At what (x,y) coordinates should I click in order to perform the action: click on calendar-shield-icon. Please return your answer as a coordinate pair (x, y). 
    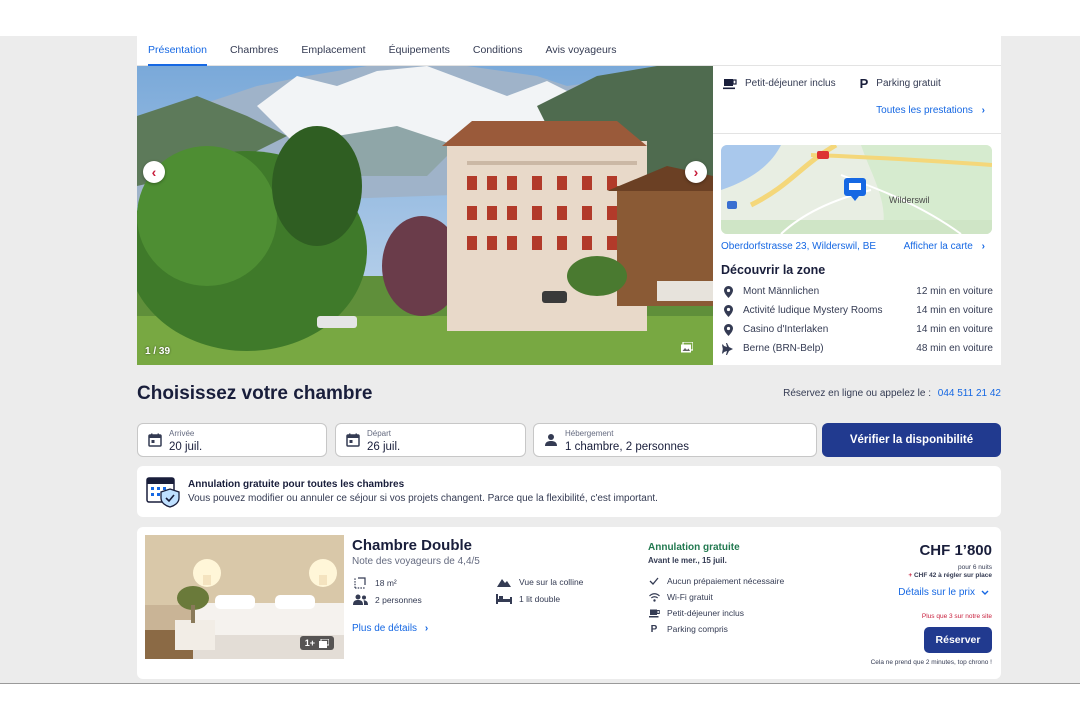
    Looking at the image, I should click on (163, 492).